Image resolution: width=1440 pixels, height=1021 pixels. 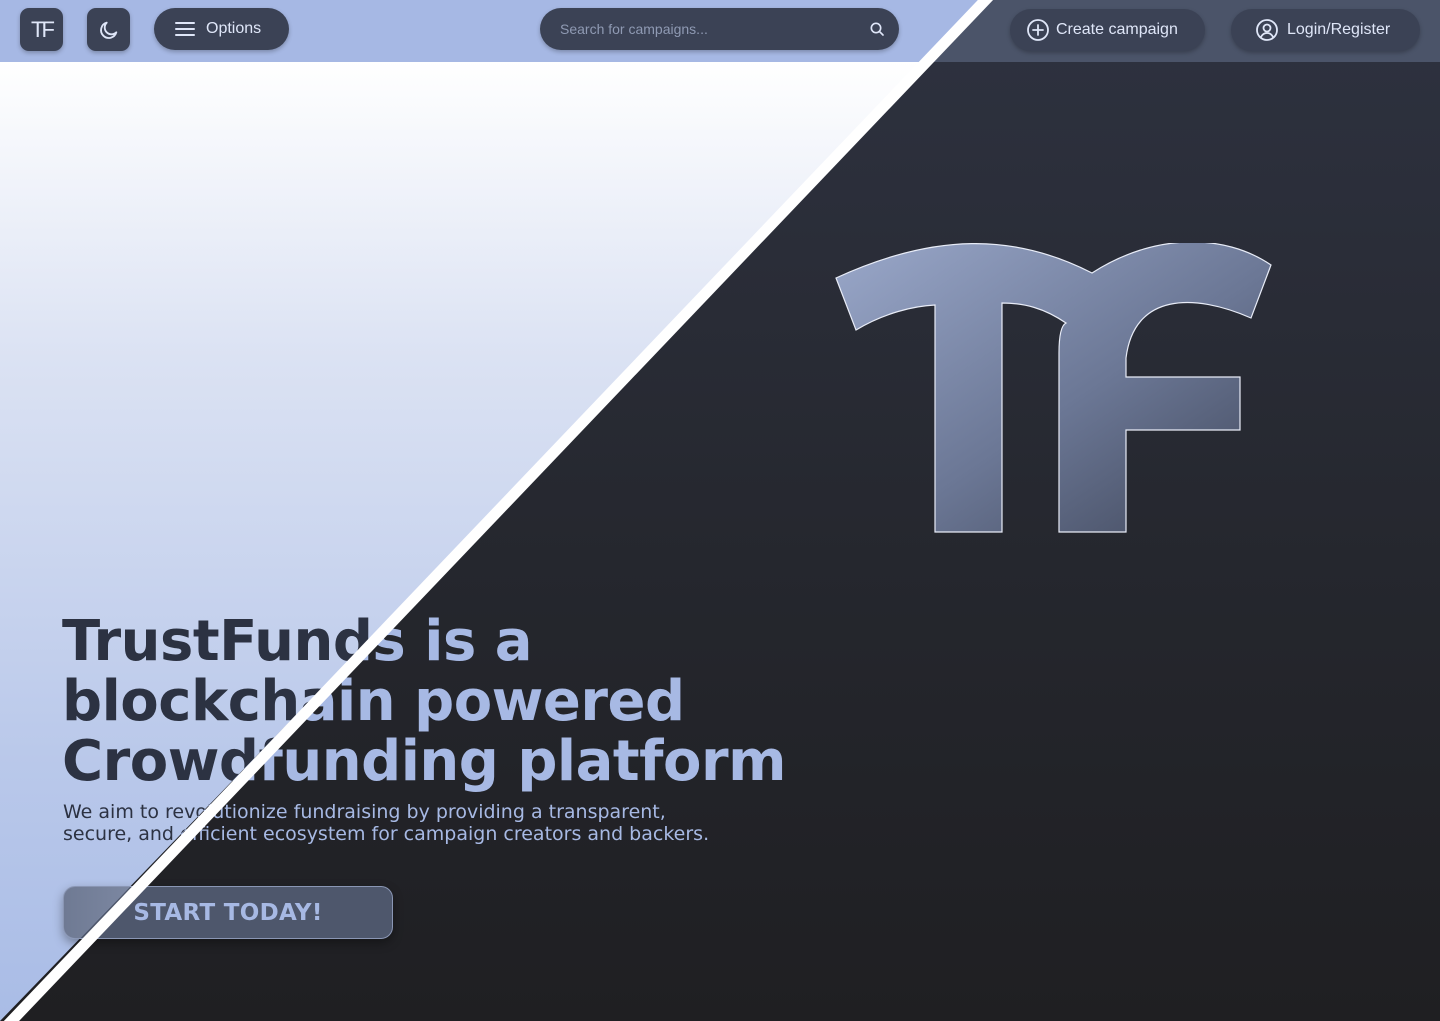 What do you see at coordinates (1053, 388) in the screenshot?
I see `trustfunds-logo-large` at bounding box center [1053, 388].